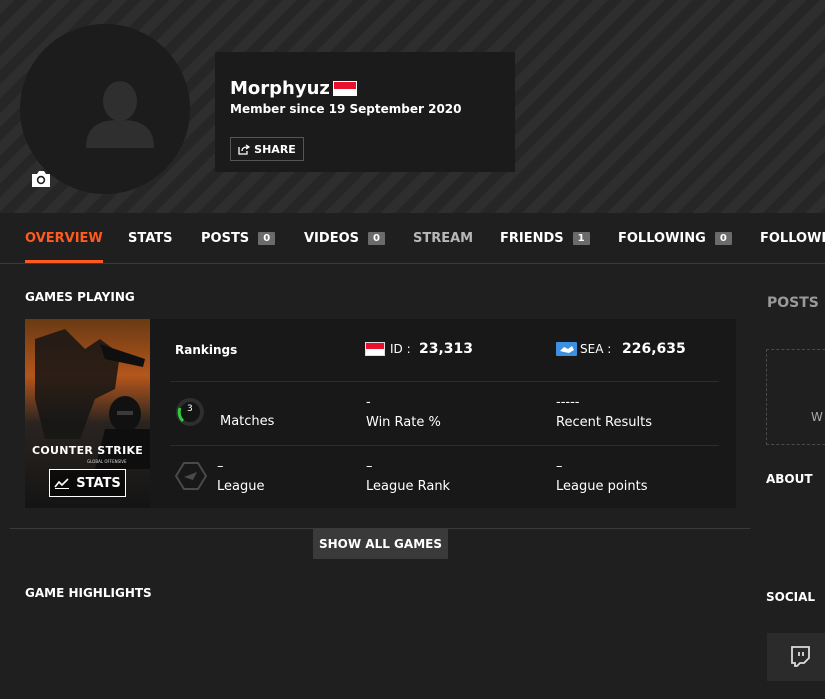  I want to click on league-points-label: League points, so click(602, 486).